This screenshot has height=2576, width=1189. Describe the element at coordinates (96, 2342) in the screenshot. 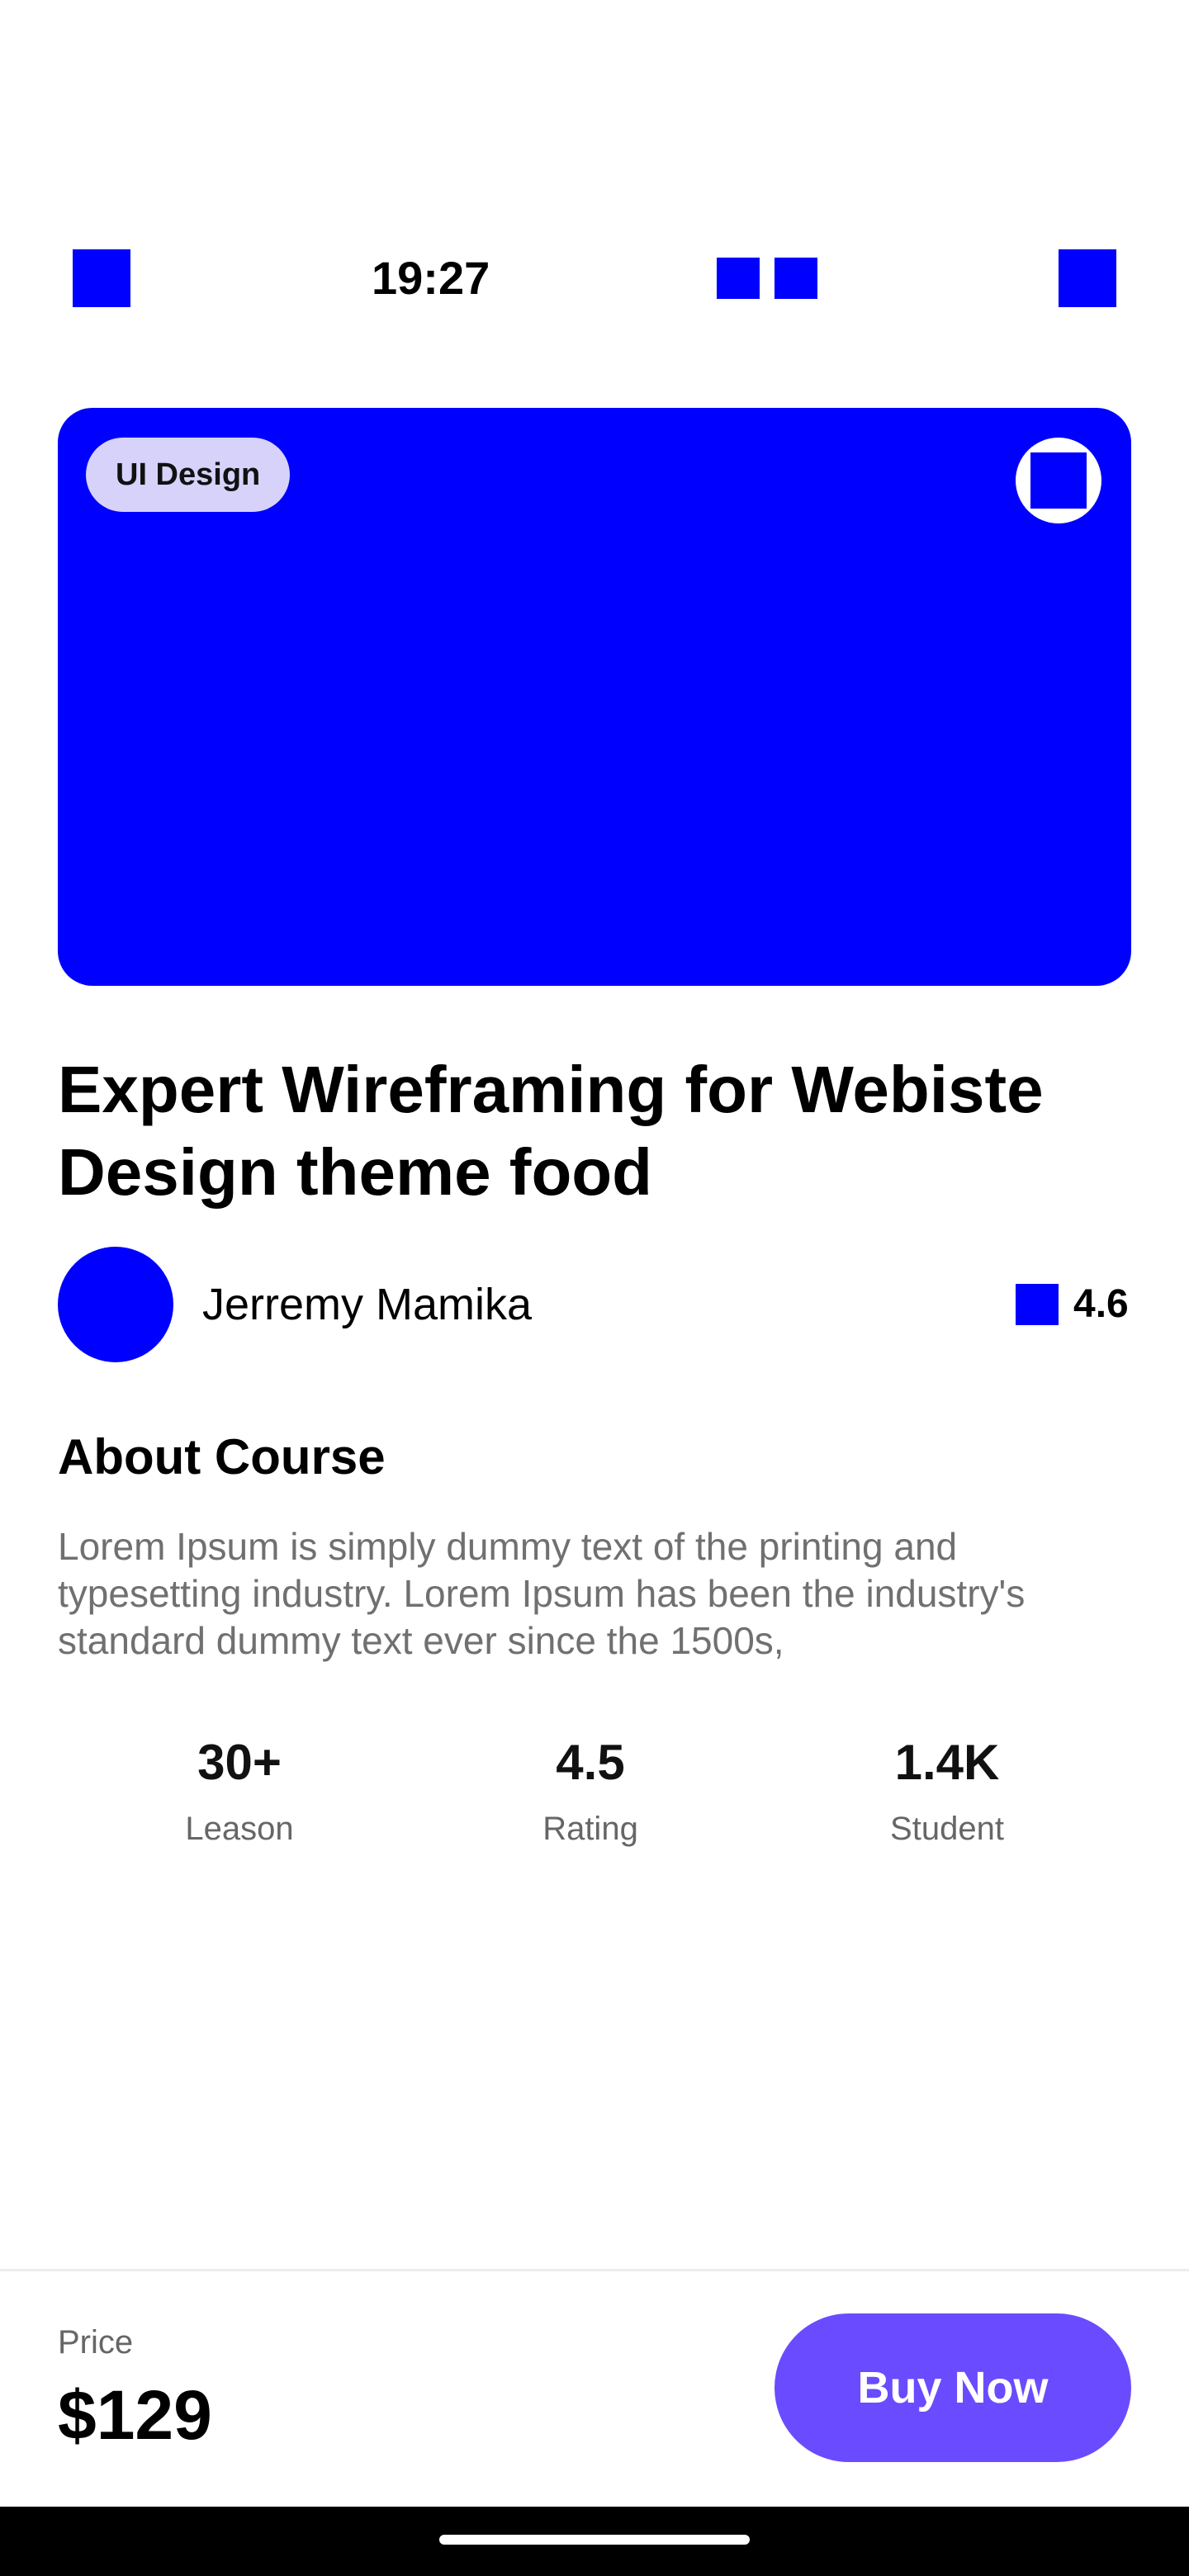

I see `price-label: Price` at that location.